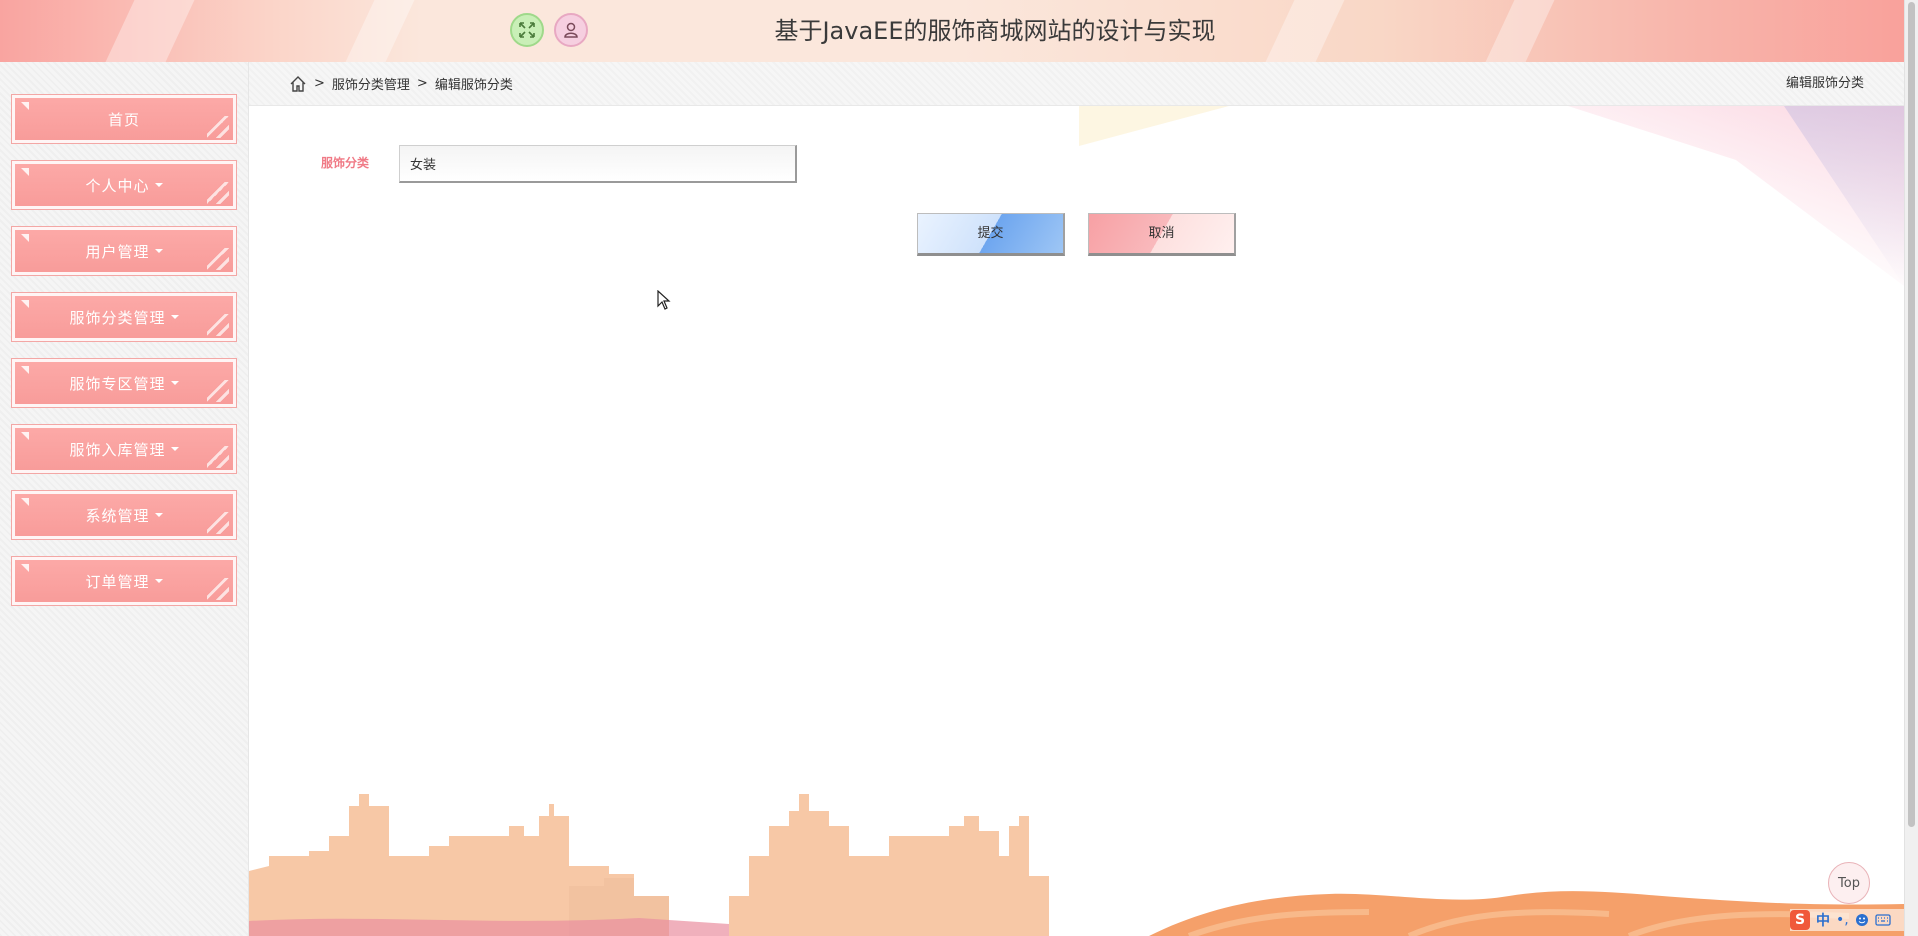 This screenshot has width=1918, height=936. I want to click on ime-toolbar: S 中 •,, so click(1847, 920).